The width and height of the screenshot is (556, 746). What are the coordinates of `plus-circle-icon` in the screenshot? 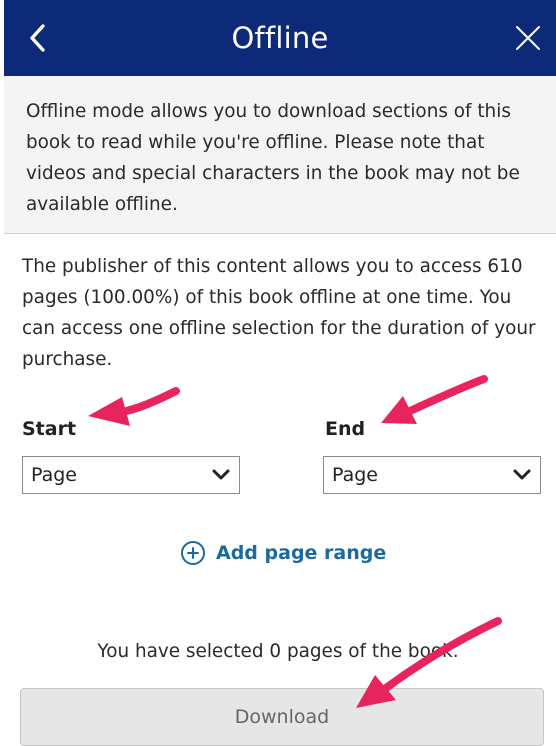 It's located at (193, 553).